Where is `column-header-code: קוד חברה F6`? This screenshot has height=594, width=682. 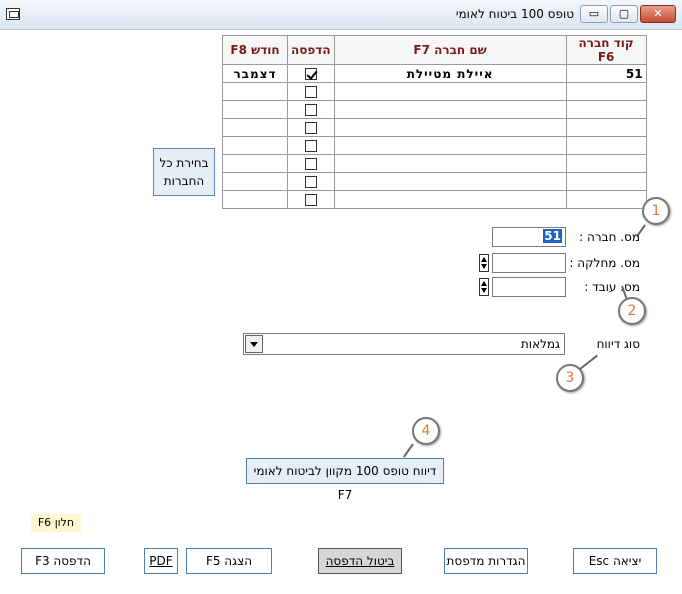 column-header-code: קוד חברה F6 is located at coordinates (606, 50).